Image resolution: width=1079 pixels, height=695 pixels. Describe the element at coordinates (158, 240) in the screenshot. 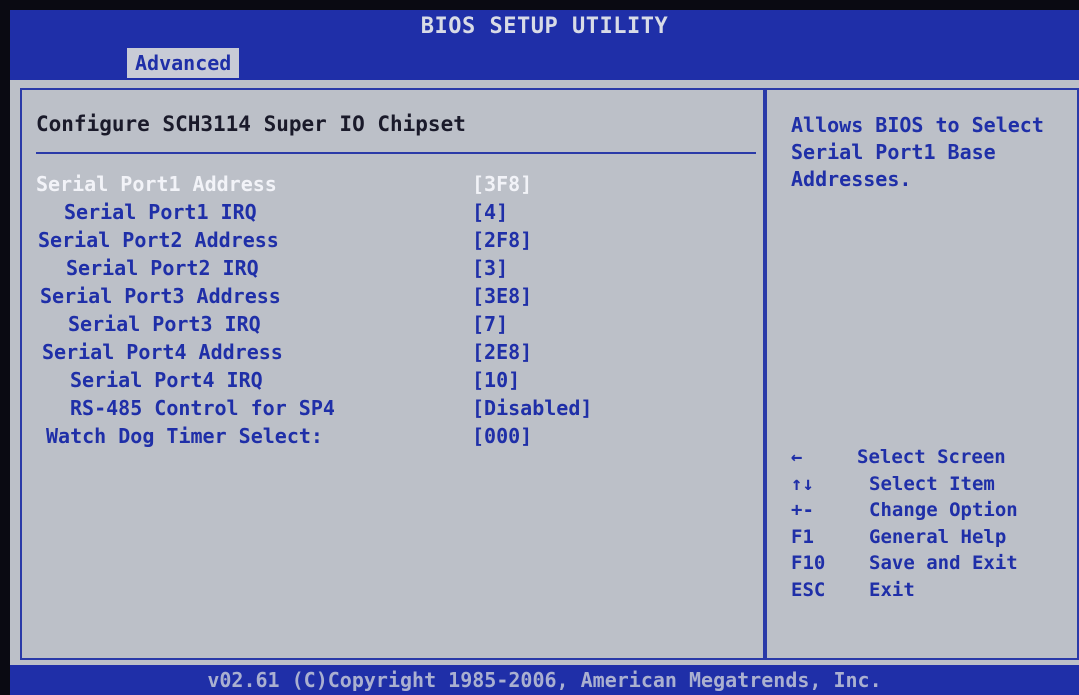

I see `setting-label: Serial Port2 Address` at that location.